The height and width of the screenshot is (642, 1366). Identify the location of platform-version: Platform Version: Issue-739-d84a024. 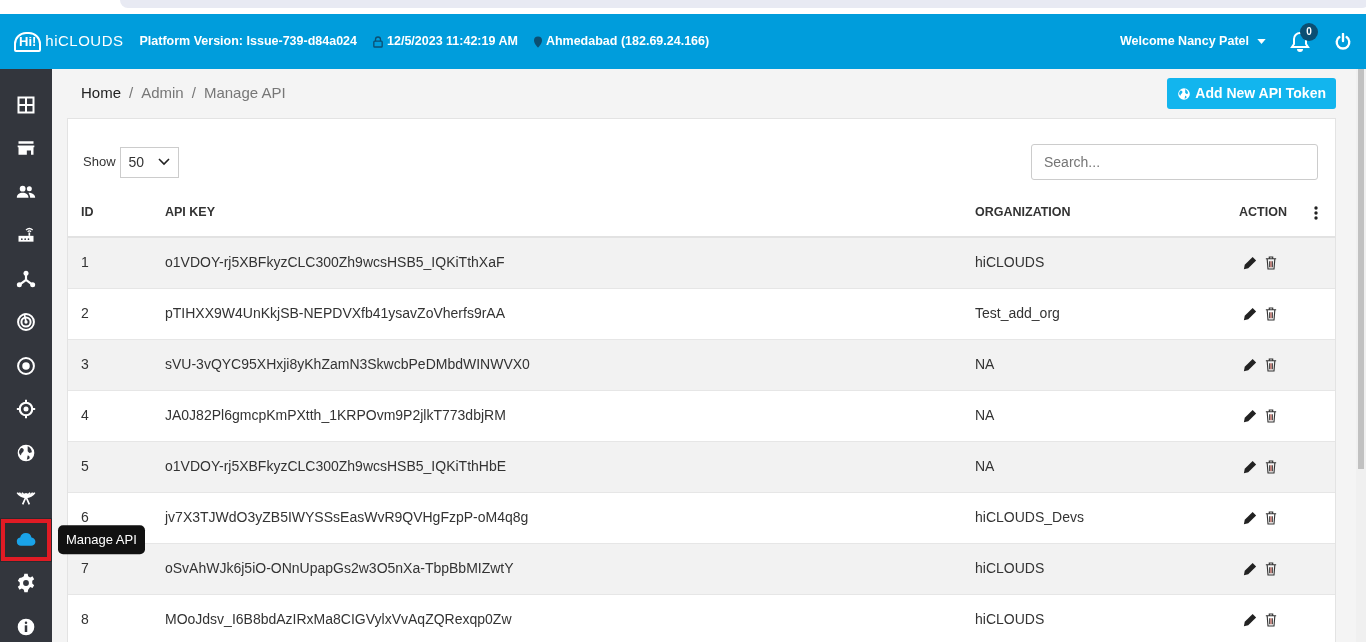
(248, 42).